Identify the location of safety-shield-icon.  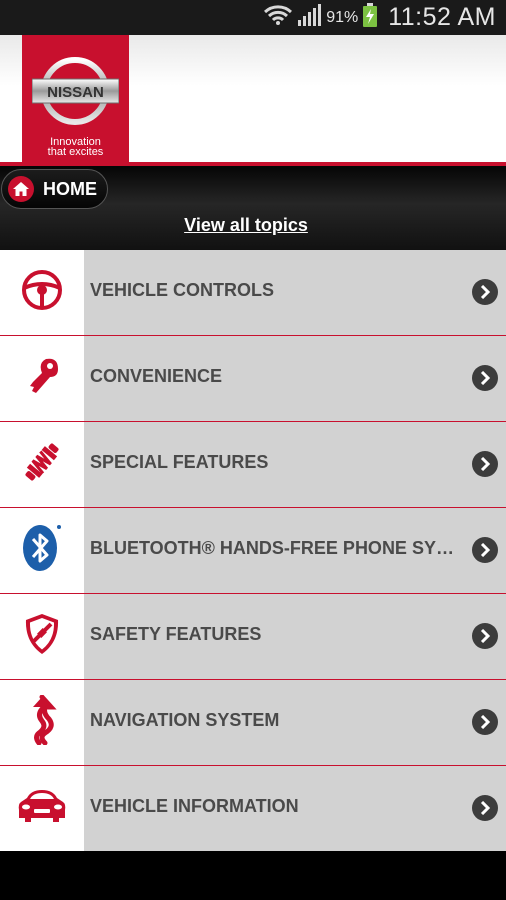
(42, 636).